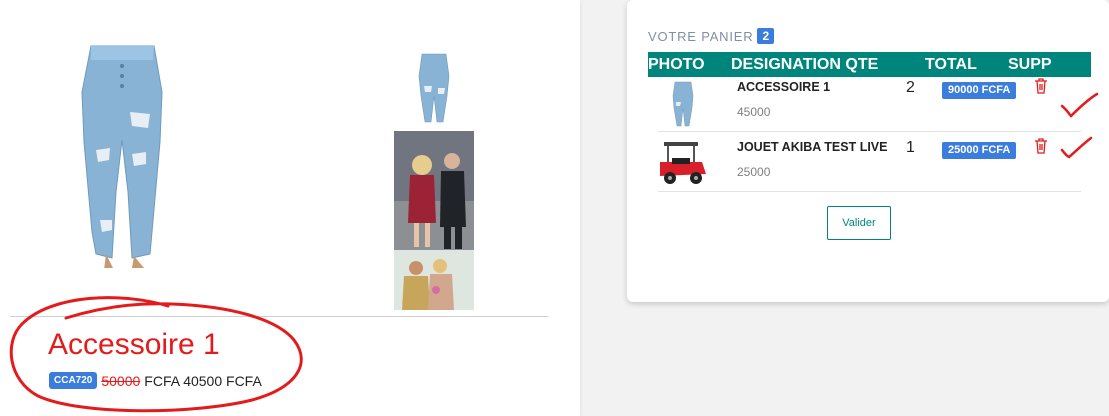 This screenshot has width=1109, height=416. Describe the element at coordinates (766, 36) in the screenshot. I see `cart-count-badge: 2` at that location.